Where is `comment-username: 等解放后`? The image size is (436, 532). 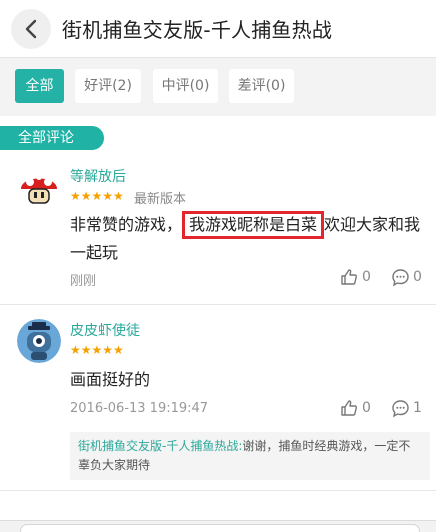 comment-username: 等解放后 is located at coordinates (98, 176).